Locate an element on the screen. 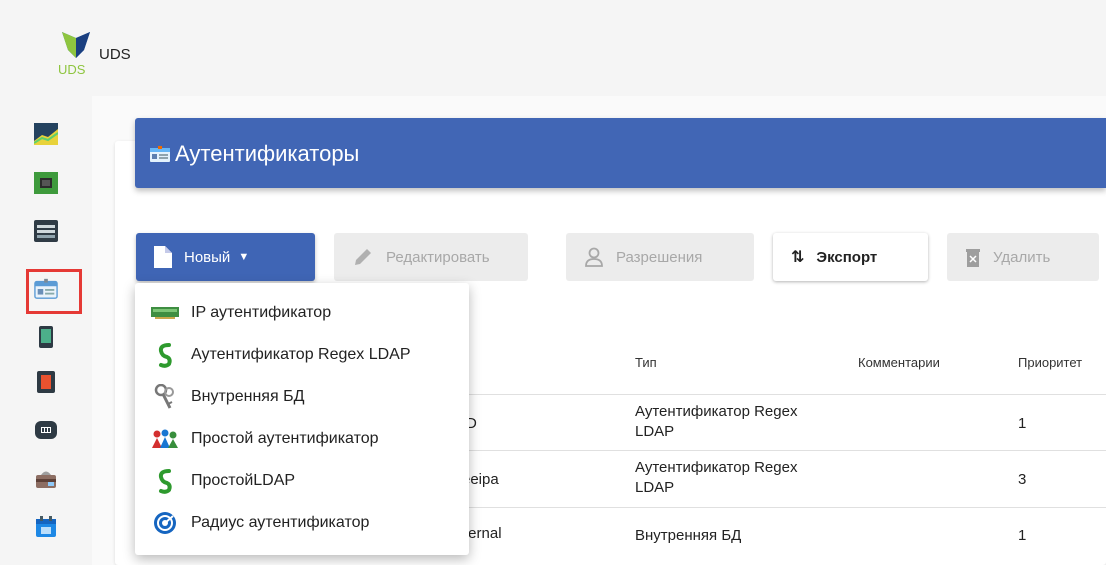  file-icon is located at coordinates (163, 257).